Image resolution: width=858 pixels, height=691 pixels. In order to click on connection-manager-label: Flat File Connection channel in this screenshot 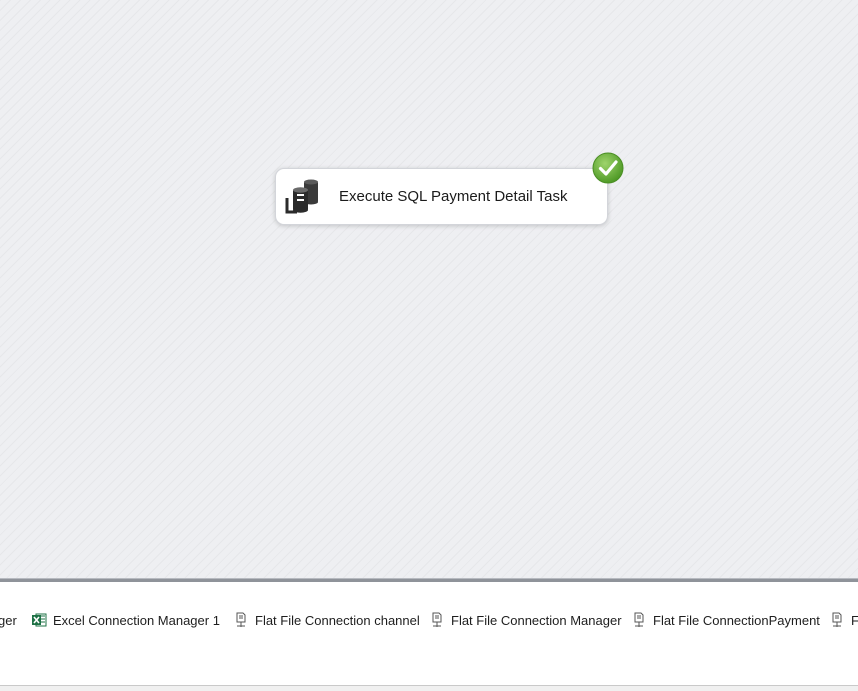, I will do `click(337, 620)`.